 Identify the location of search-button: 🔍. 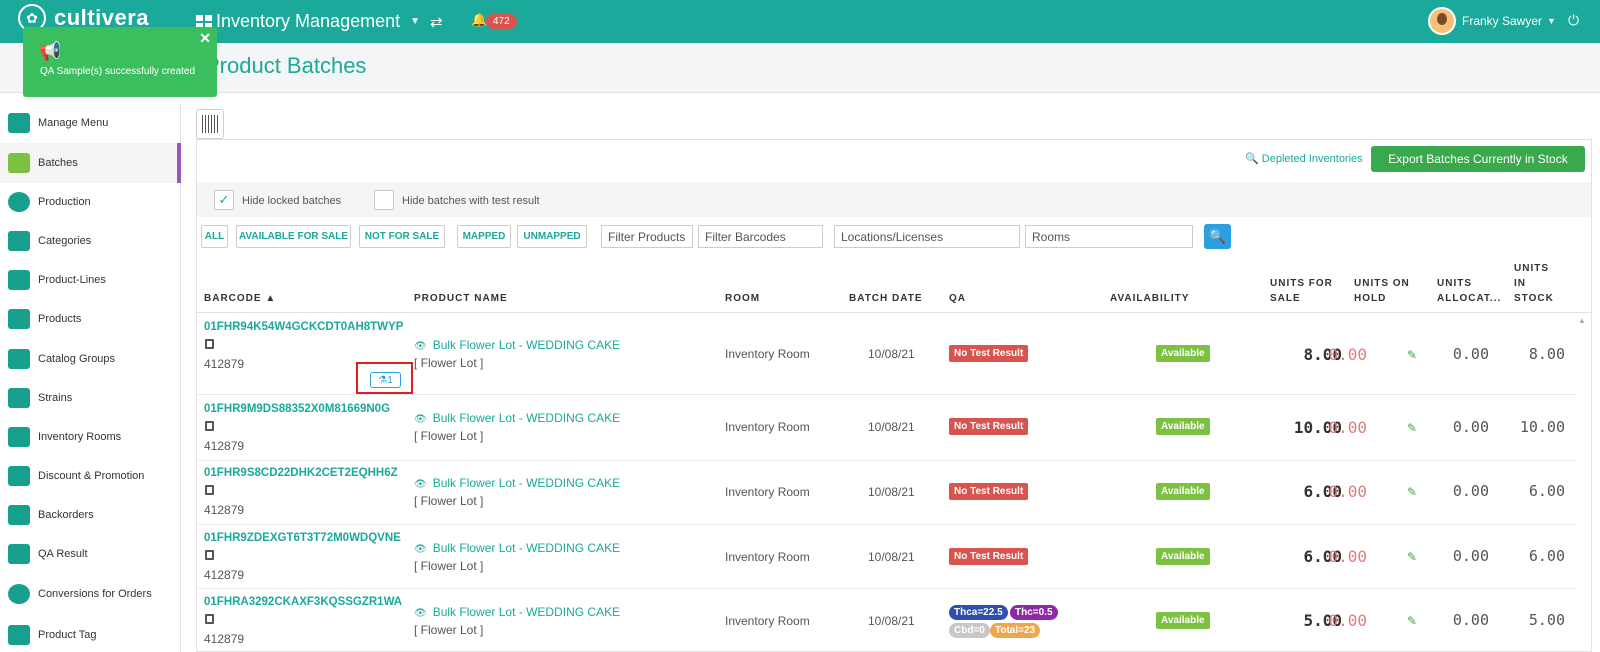
(1217, 236).